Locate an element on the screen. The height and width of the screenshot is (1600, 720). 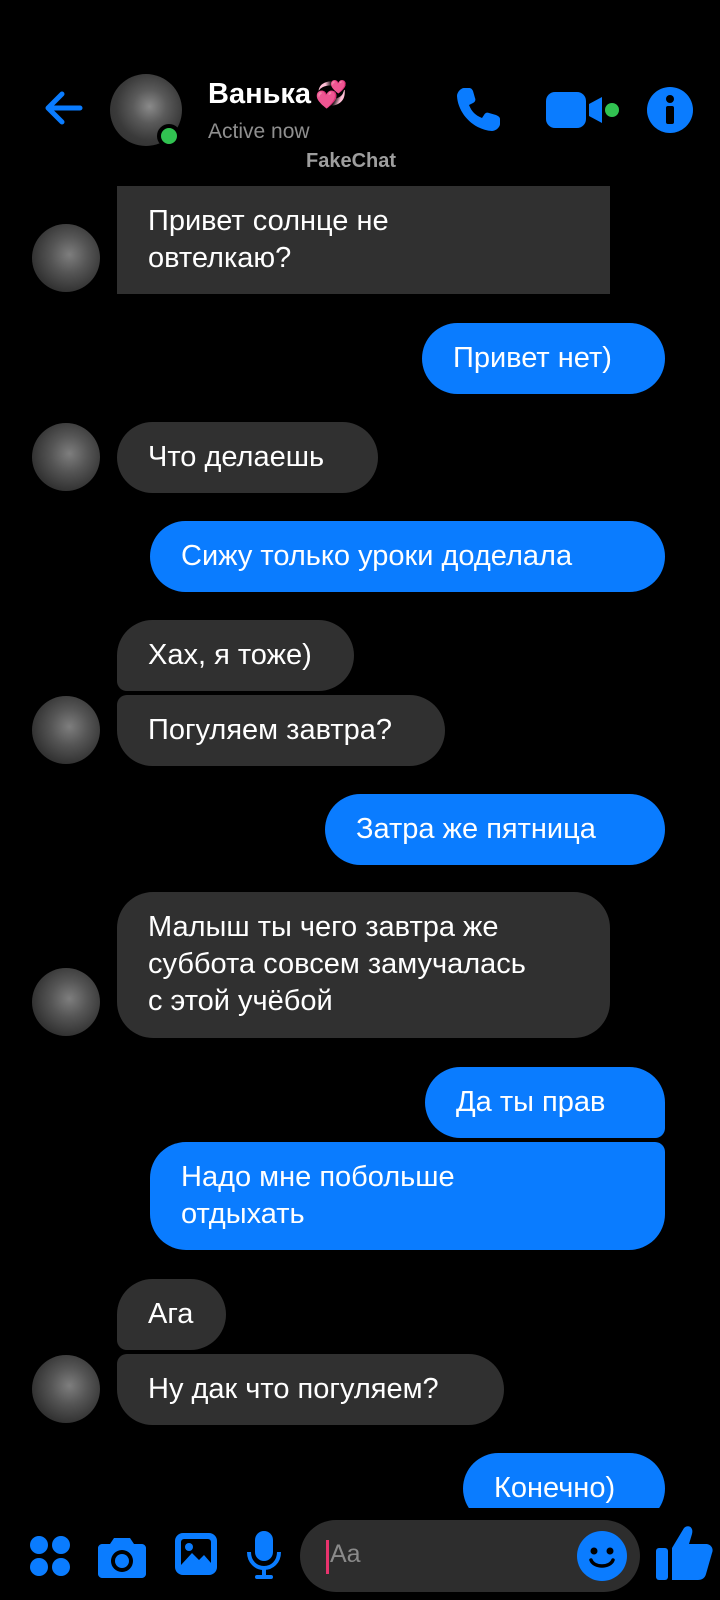
outgoing-message: Привет нет) is located at coordinates (543, 358).